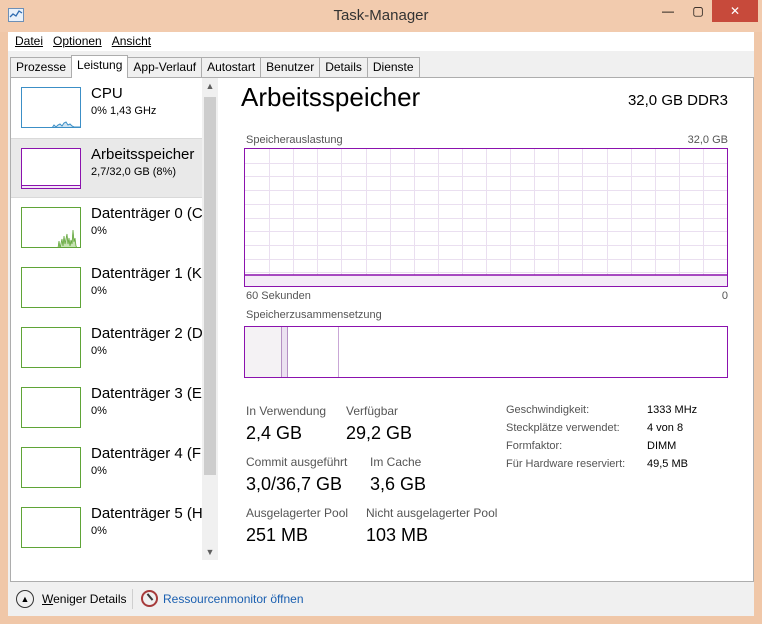 The width and height of the screenshot is (762, 624). What do you see at coordinates (146, 273) in the screenshot?
I see `sidebar-item-name: Datenträger 1 (K` at bounding box center [146, 273].